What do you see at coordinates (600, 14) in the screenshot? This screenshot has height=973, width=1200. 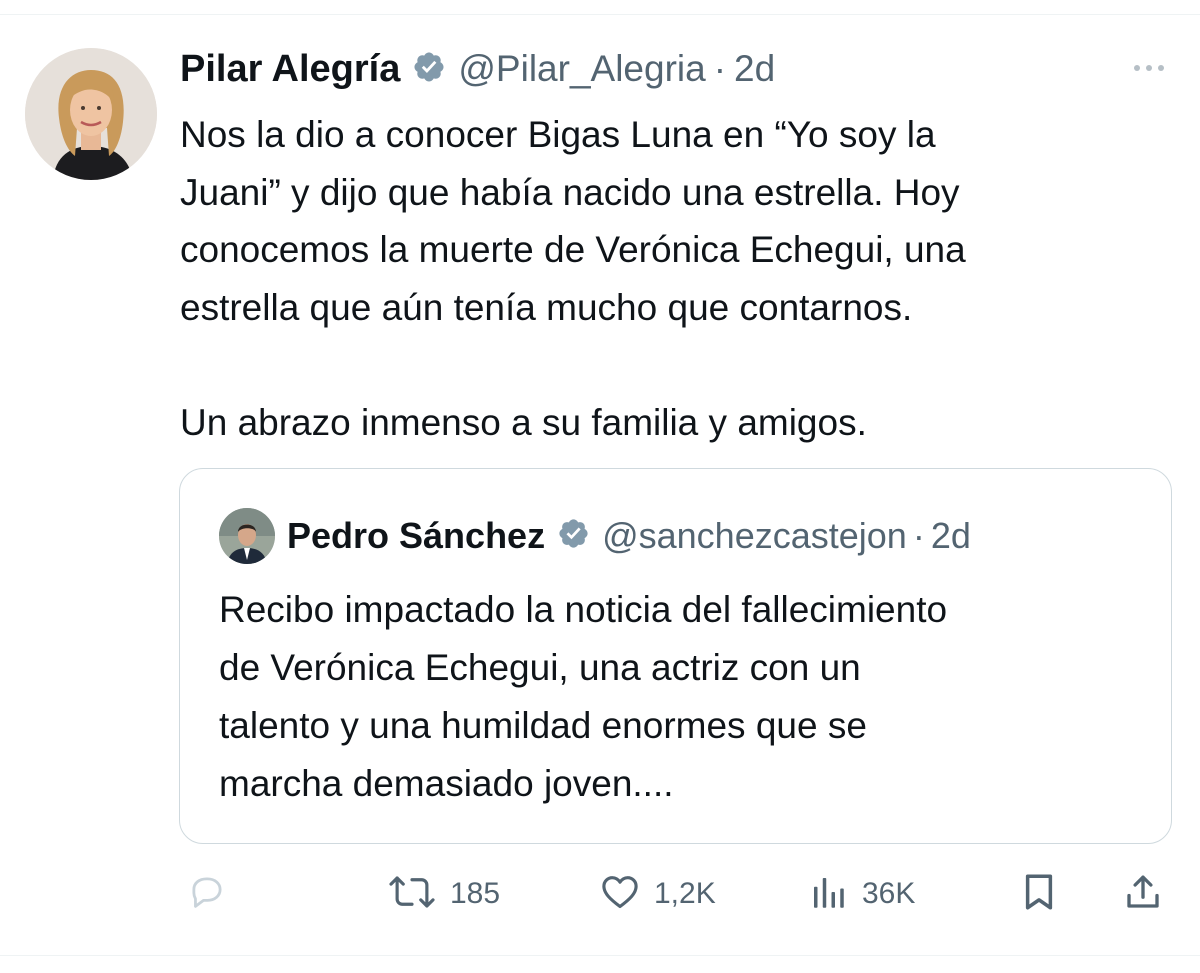 I see `top-divider` at bounding box center [600, 14].